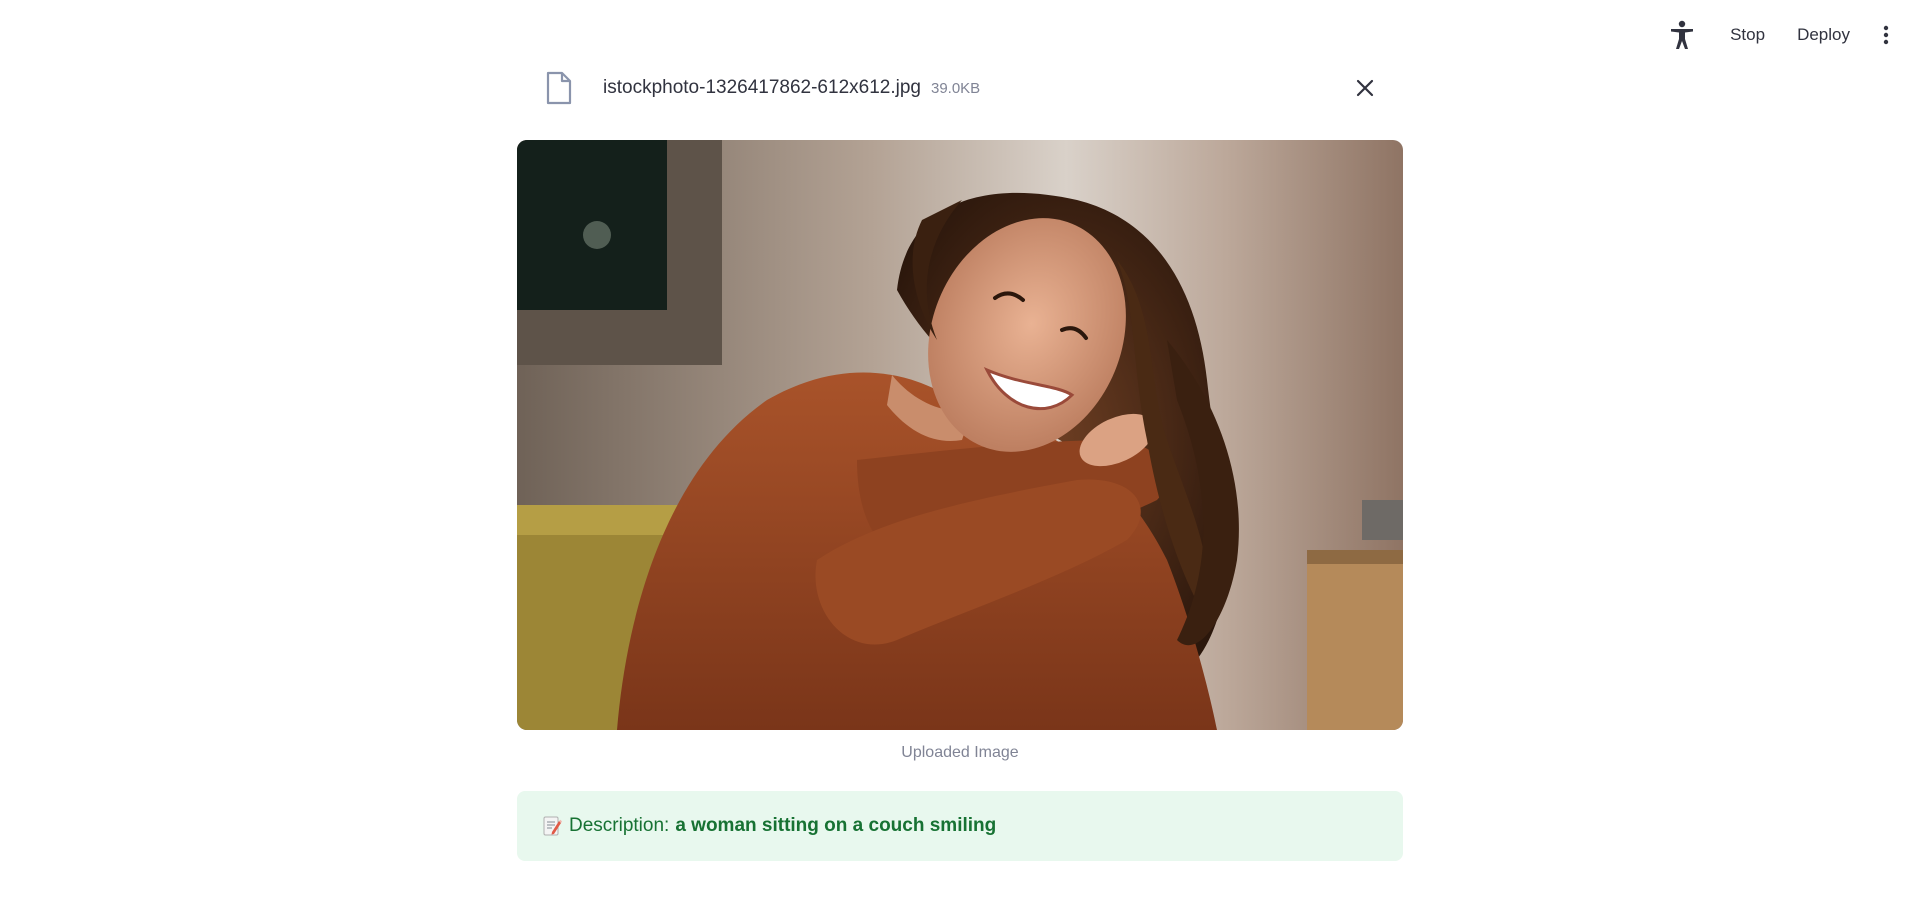 Image resolution: width=1918 pixels, height=908 pixels. What do you see at coordinates (1682, 35) in the screenshot?
I see `running-person-icon` at bounding box center [1682, 35].